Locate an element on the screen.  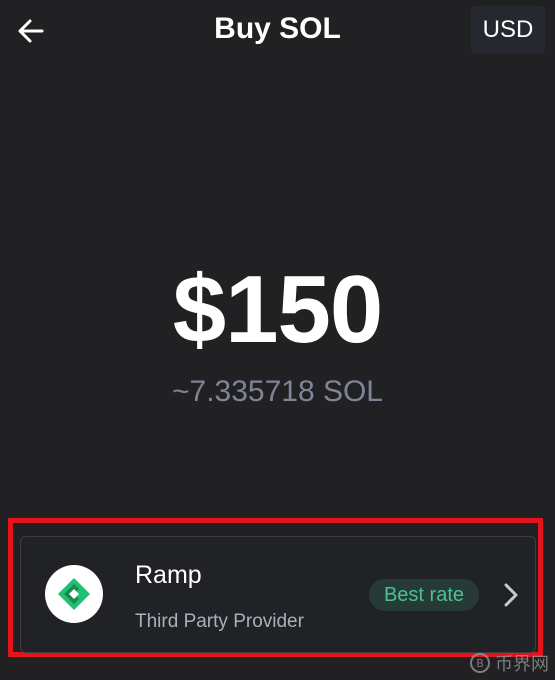
watermark-text: 币界网 is located at coordinates (522, 664).